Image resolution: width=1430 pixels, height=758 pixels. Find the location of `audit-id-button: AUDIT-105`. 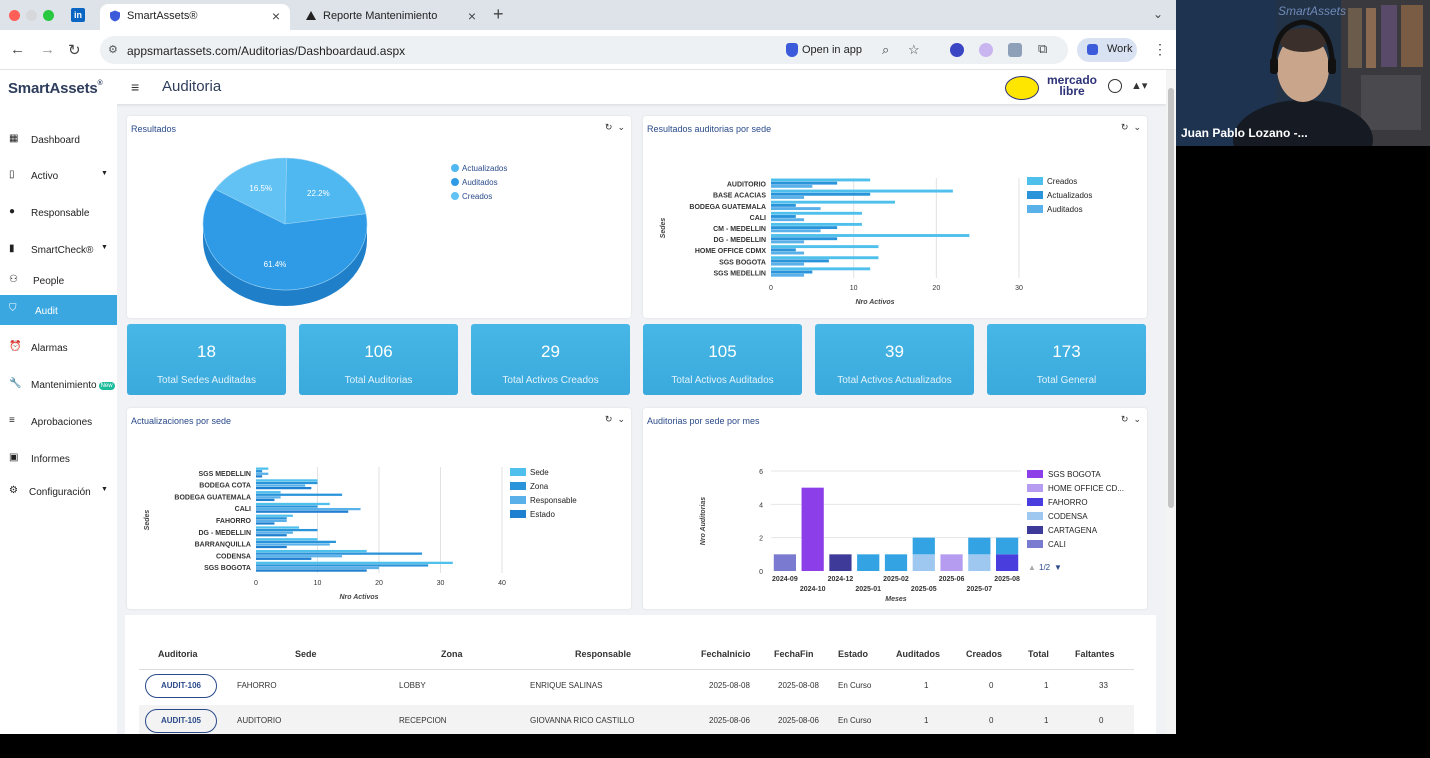

audit-id-button: AUDIT-105 is located at coordinates (181, 721).